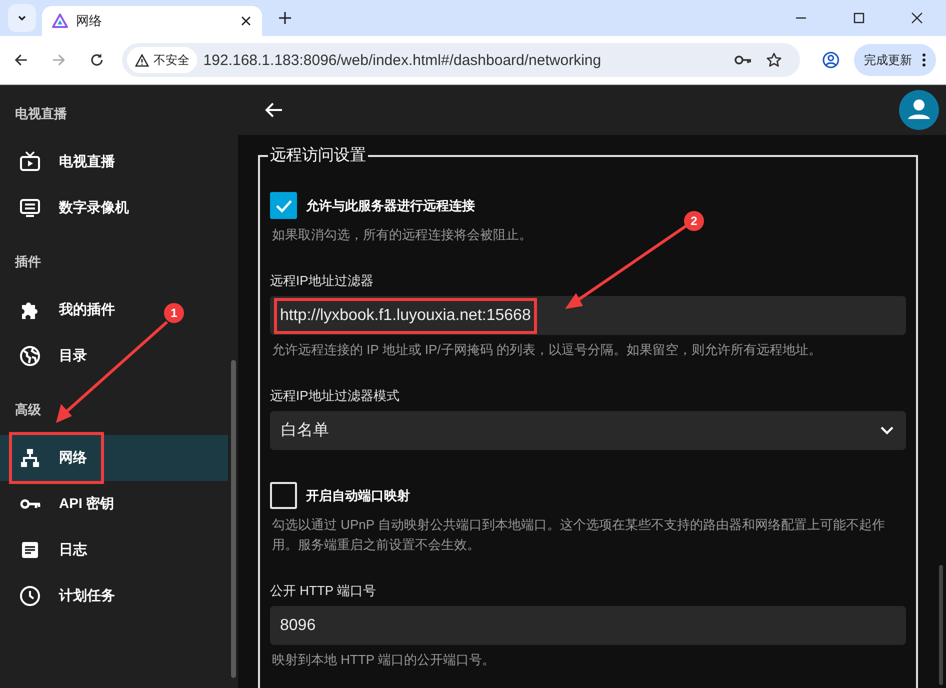  Describe the element at coordinates (60, 21) in the screenshot. I see `triangle-logo-icon` at that location.